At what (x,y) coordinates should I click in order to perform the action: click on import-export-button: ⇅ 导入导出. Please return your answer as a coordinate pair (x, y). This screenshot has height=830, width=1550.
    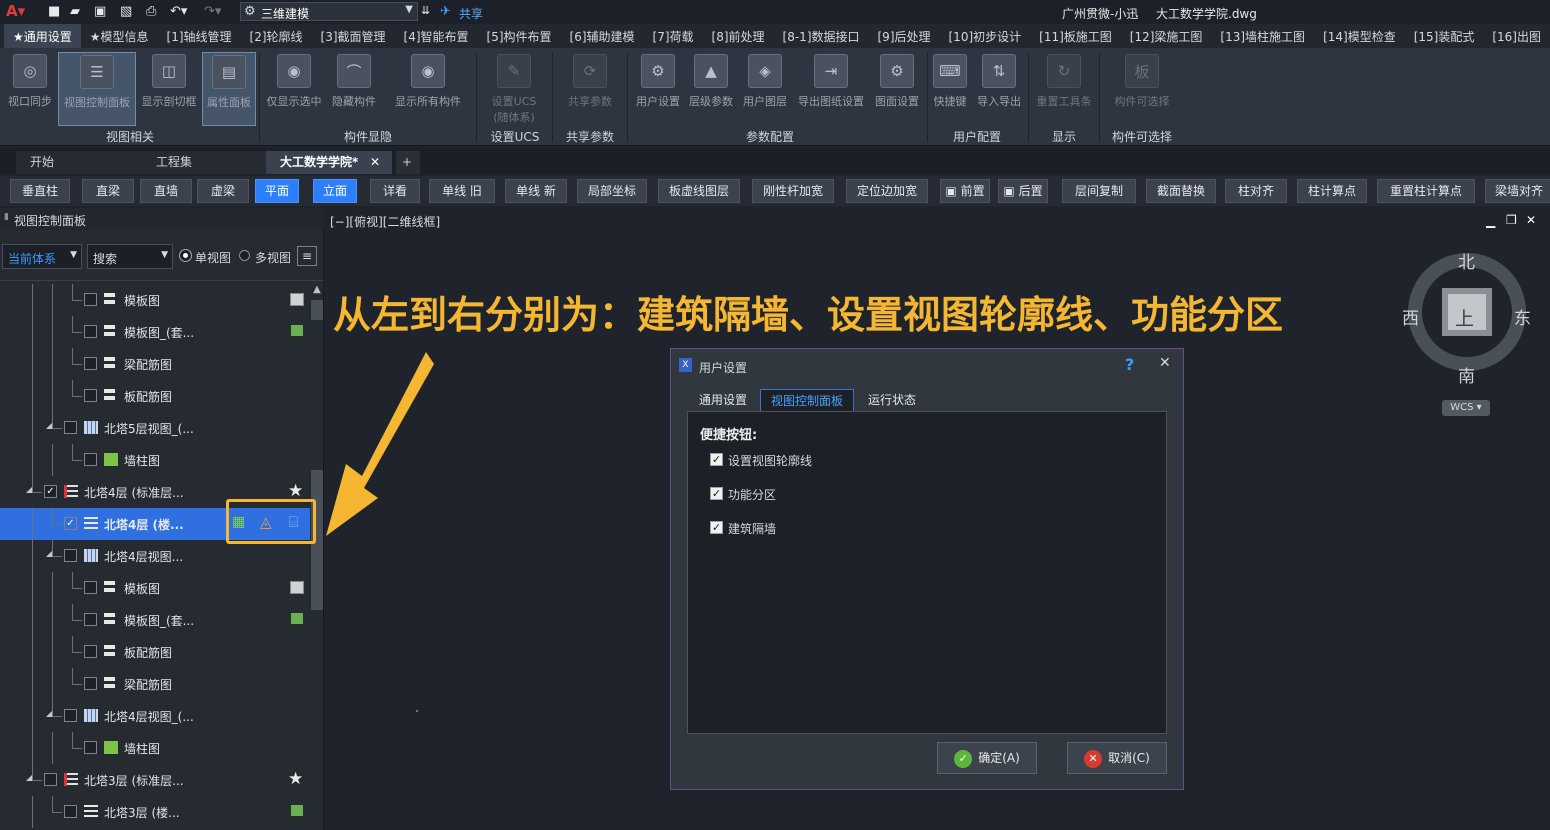
    Looking at the image, I should click on (999, 89).